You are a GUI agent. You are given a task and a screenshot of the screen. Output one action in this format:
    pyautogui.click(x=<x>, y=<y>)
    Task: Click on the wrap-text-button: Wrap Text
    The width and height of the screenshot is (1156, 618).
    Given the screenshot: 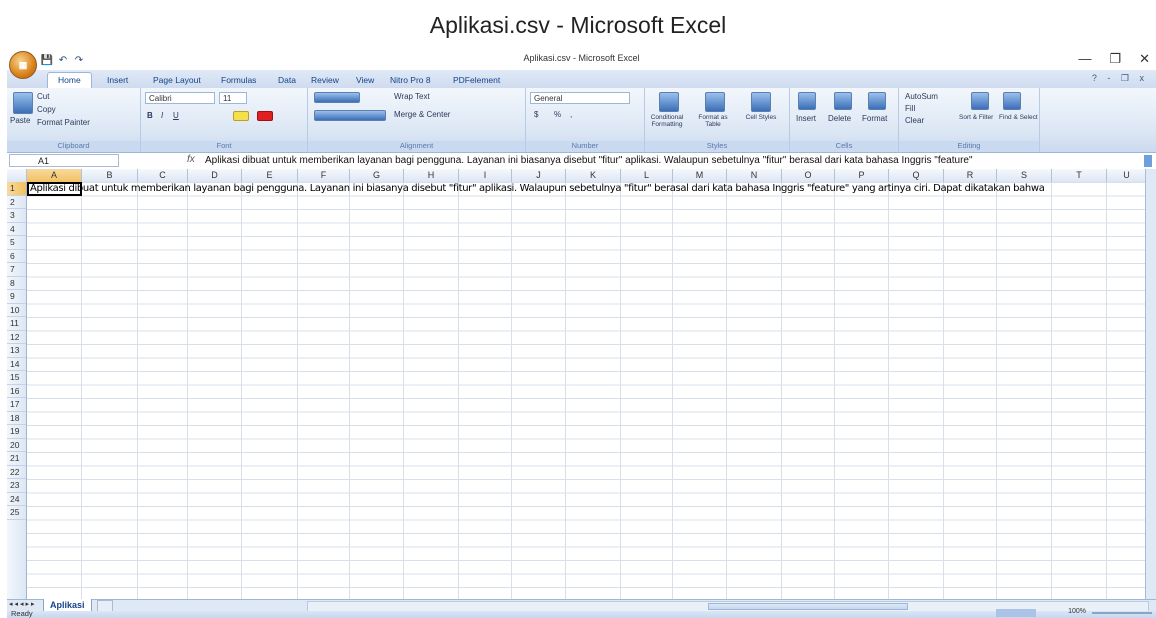 What is the action you would take?
    pyautogui.click(x=412, y=96)
    